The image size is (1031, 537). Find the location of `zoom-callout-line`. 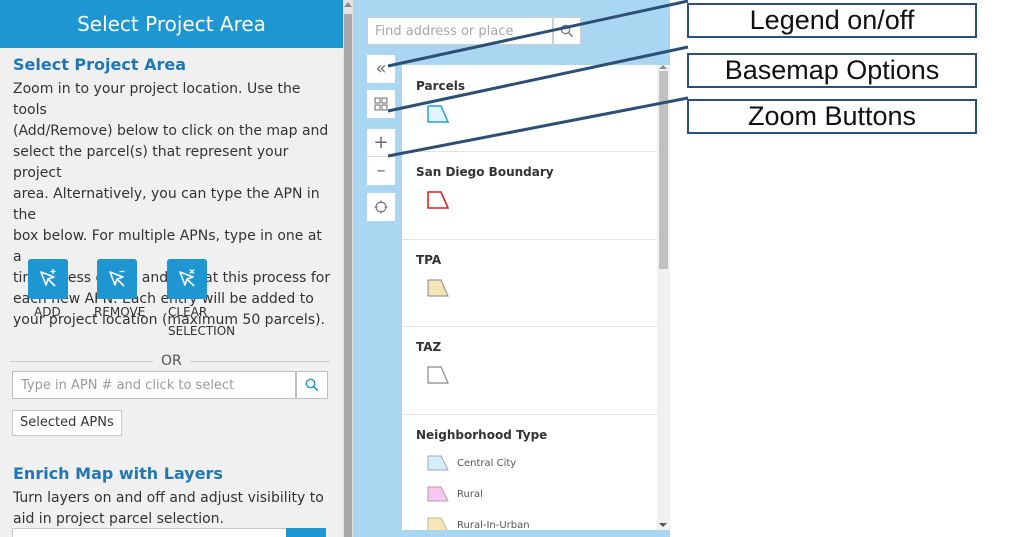

zoom-callout-line is located at coordinates (538, 127).